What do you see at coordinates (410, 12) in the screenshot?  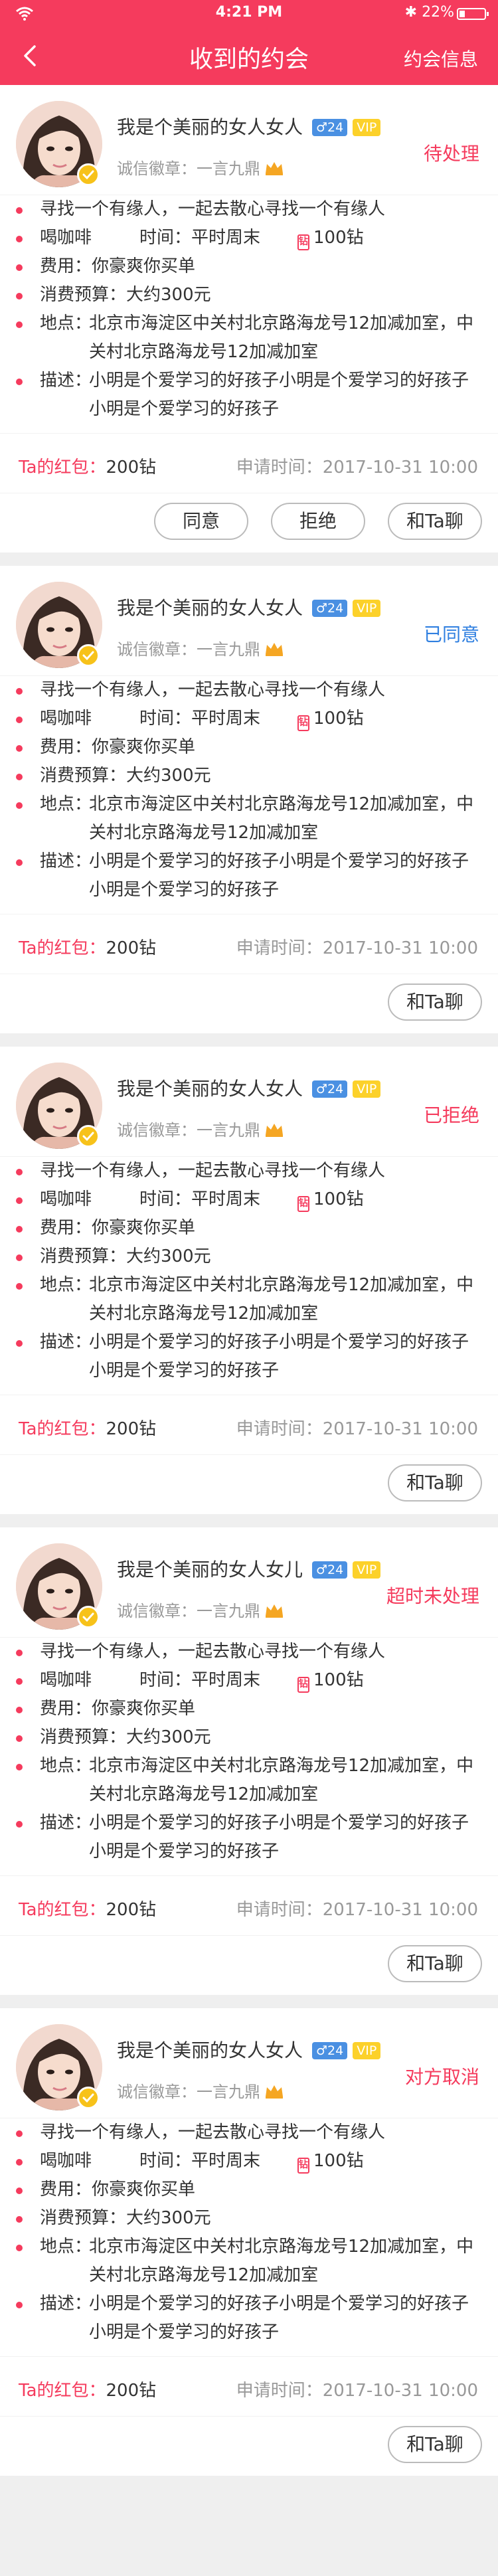 I see `bluetooth-icon: ✱` at bounding box center [410, 12].